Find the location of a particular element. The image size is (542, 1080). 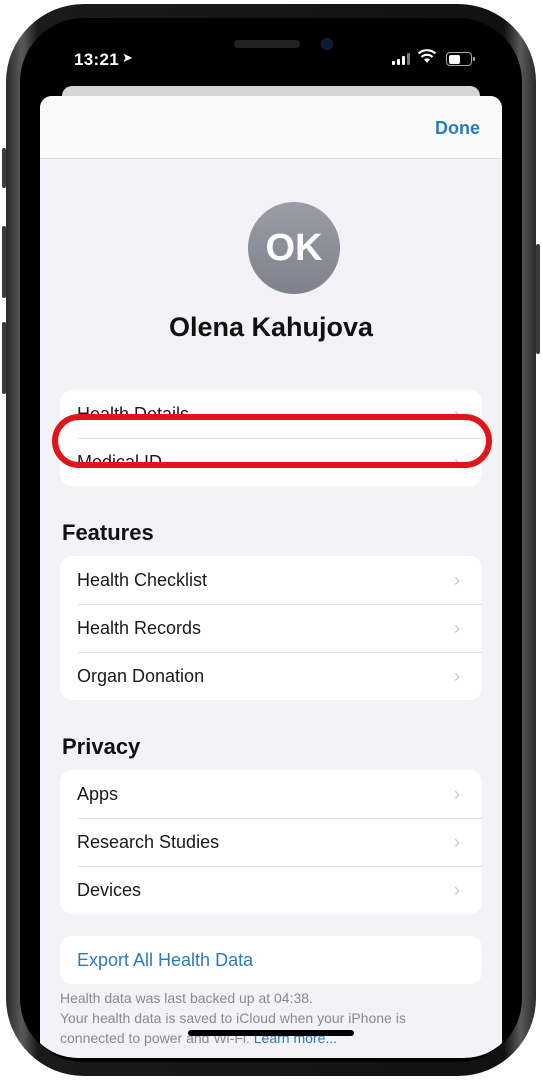

section-header-features: Features is located at coordinates (108, 532).